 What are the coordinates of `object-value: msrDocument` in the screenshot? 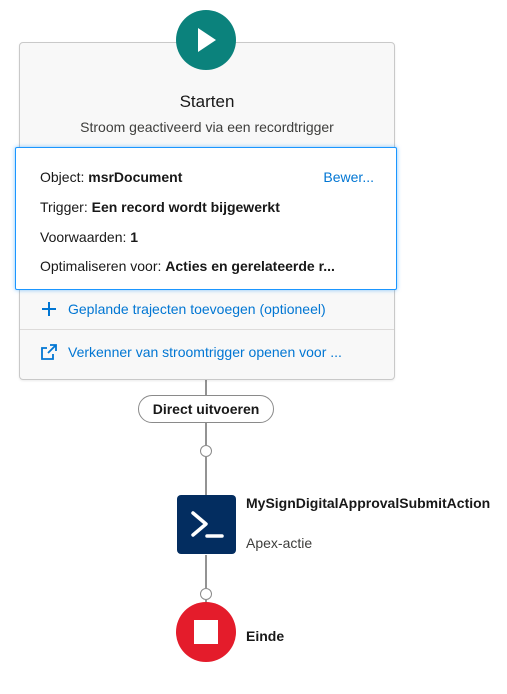 It's located at (135, 177).